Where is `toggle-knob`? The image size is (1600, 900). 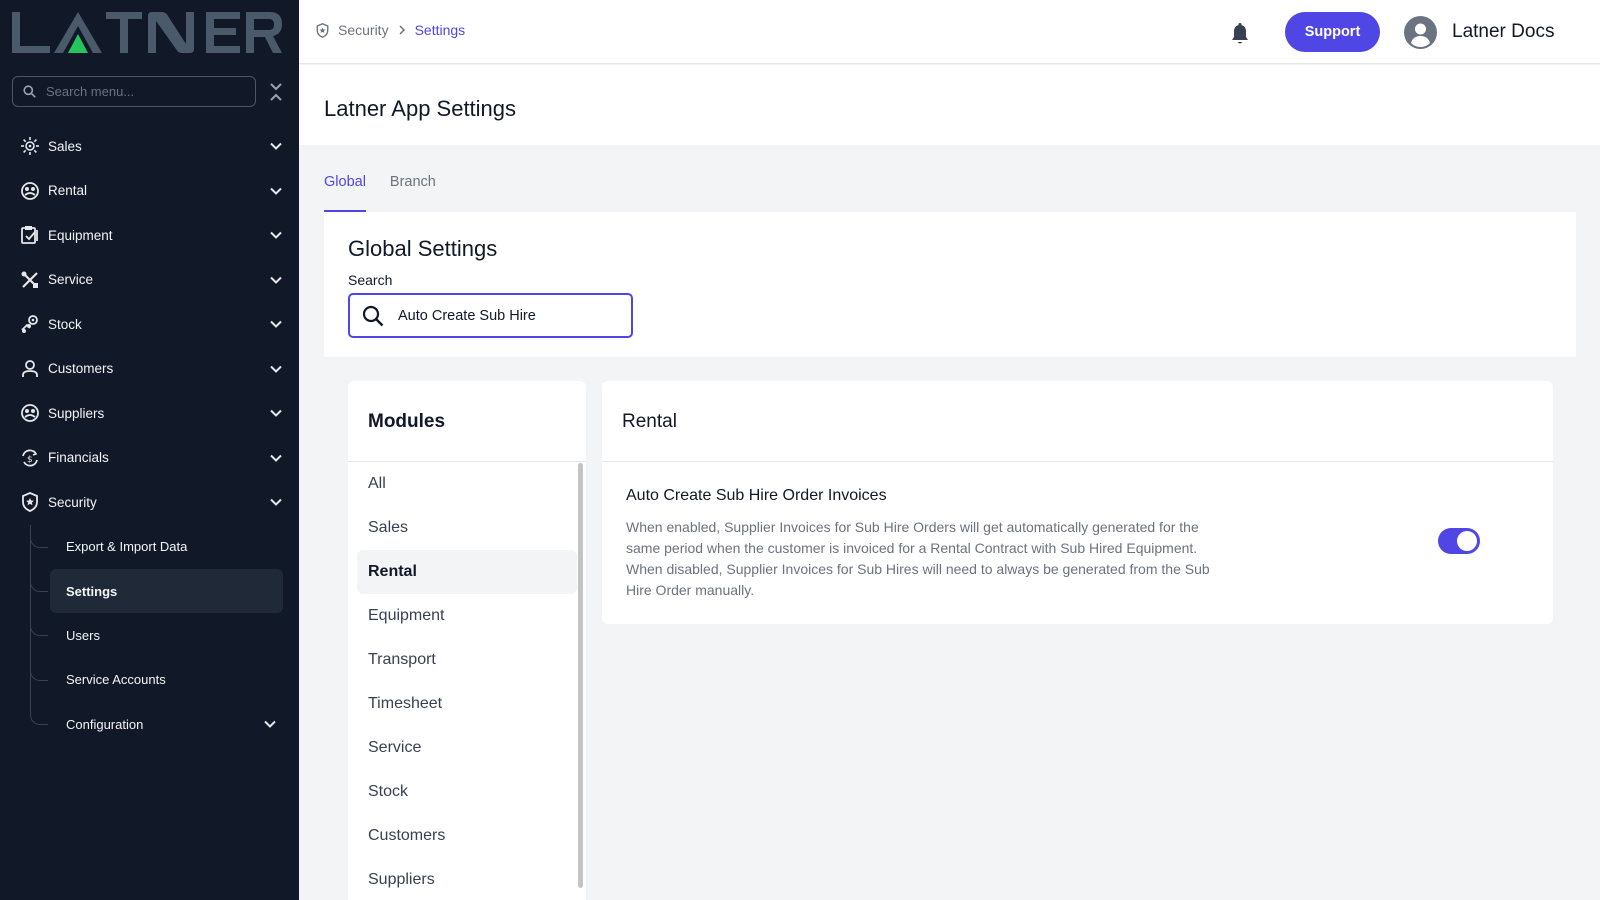 toggle-knob is located at coordinates (1467, 541).